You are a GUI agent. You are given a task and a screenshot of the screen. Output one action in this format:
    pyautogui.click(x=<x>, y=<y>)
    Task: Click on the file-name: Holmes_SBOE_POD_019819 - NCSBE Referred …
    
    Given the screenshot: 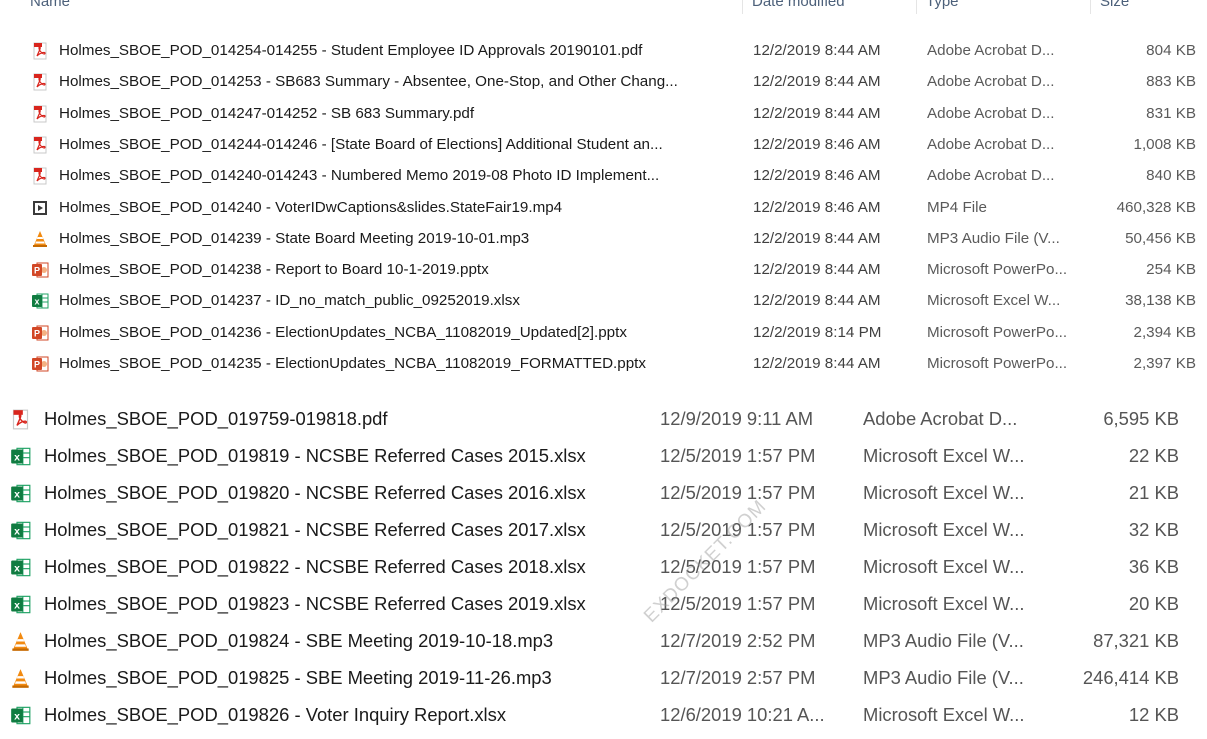 What is the action you would take?
    pyautogui.click(x=315, y=456)
    